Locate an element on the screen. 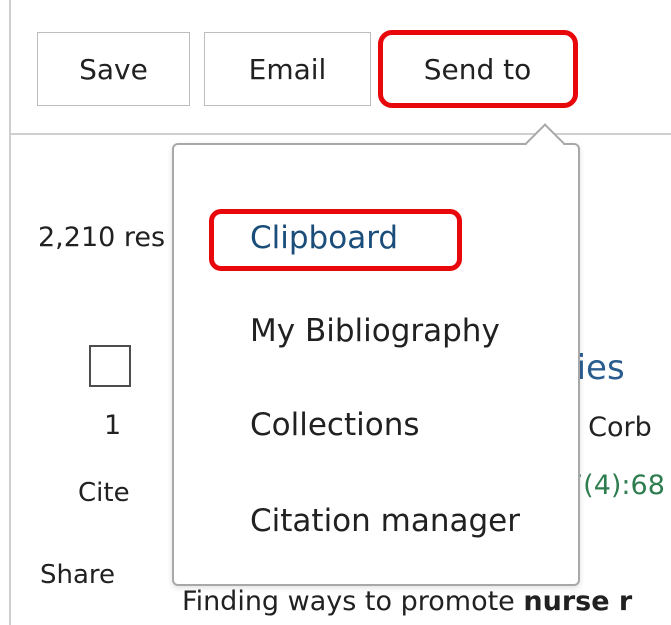 This screenshot has width=671, height=625. result-snippet: Finding ways to promote nurse r is located at coordinates (407, 601).